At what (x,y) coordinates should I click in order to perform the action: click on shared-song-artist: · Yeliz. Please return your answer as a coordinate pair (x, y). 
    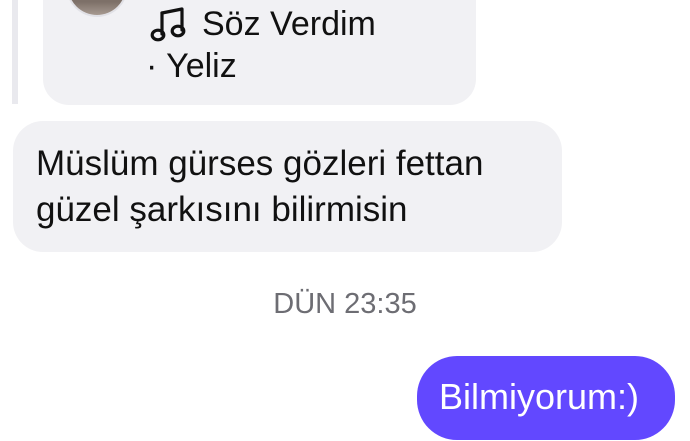
    Looking at the image, I should click on (191, 66).